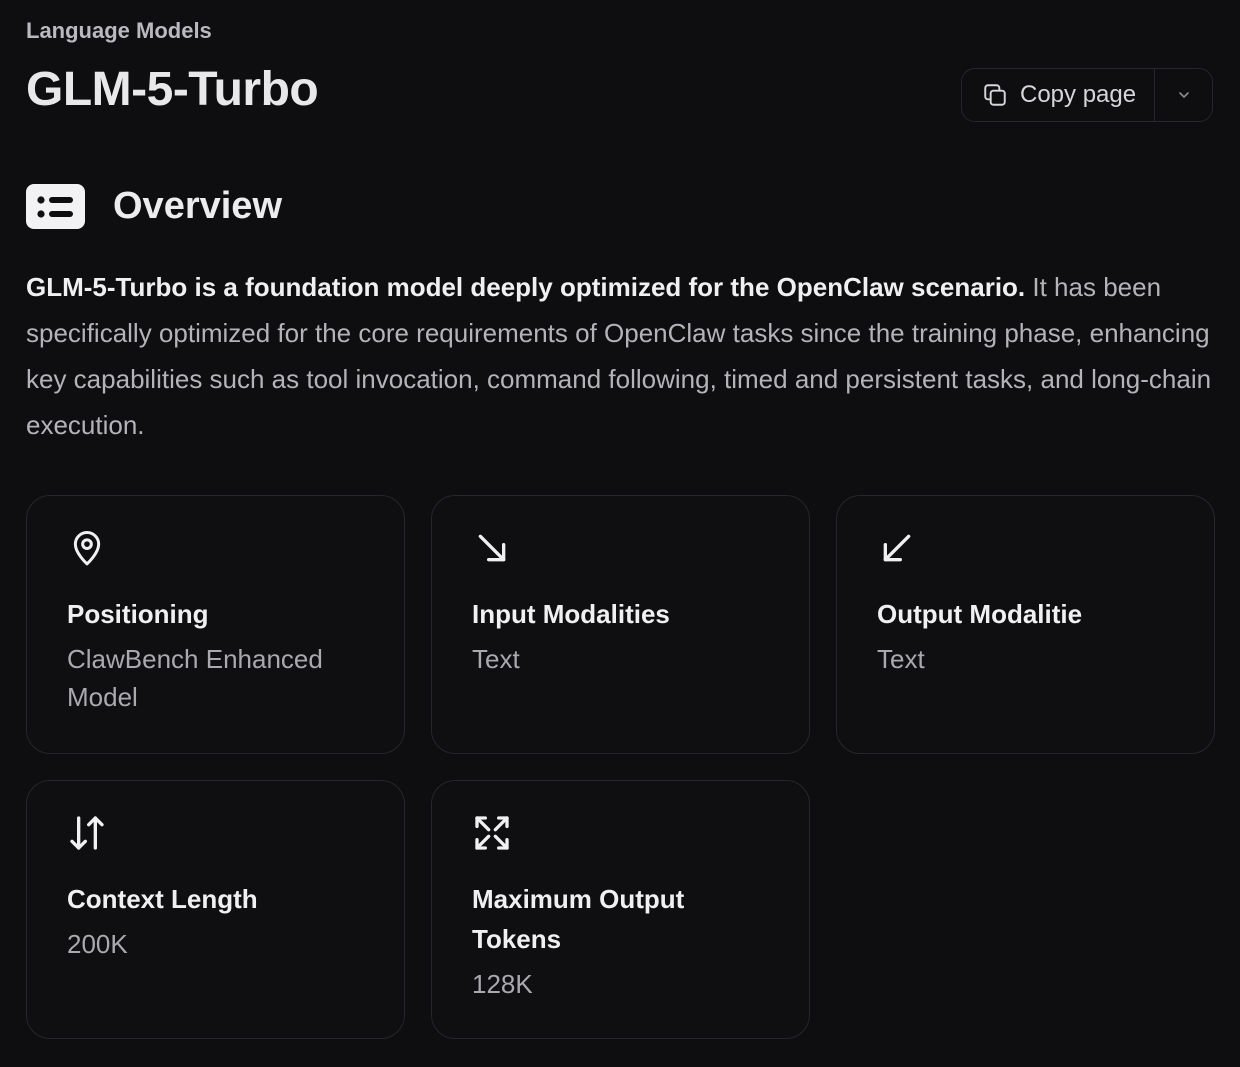  Describe the element at coordinates (571, 614) in the screenshot. I see `card-label: Input Modalities` at that location.